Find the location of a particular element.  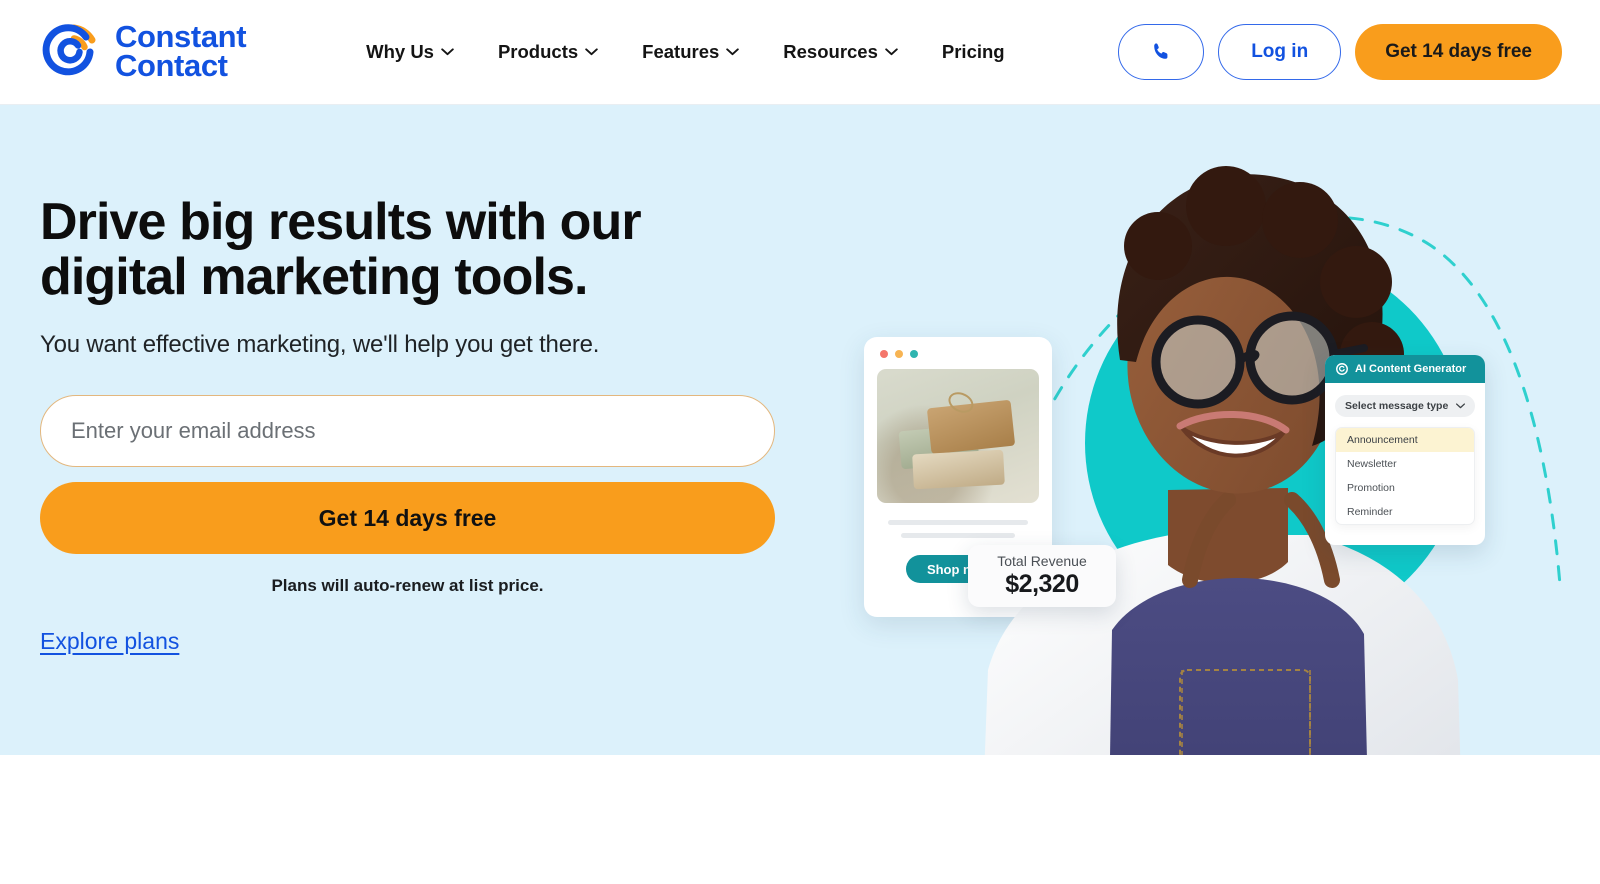

hero-cta-label: Get 14 days free is located at coordinates (407, 517).